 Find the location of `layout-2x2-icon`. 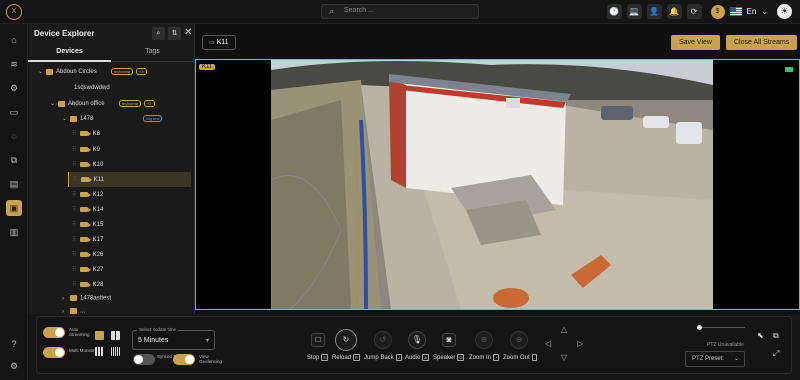

layout-2x2-icon is located at coordinates (115, 335).